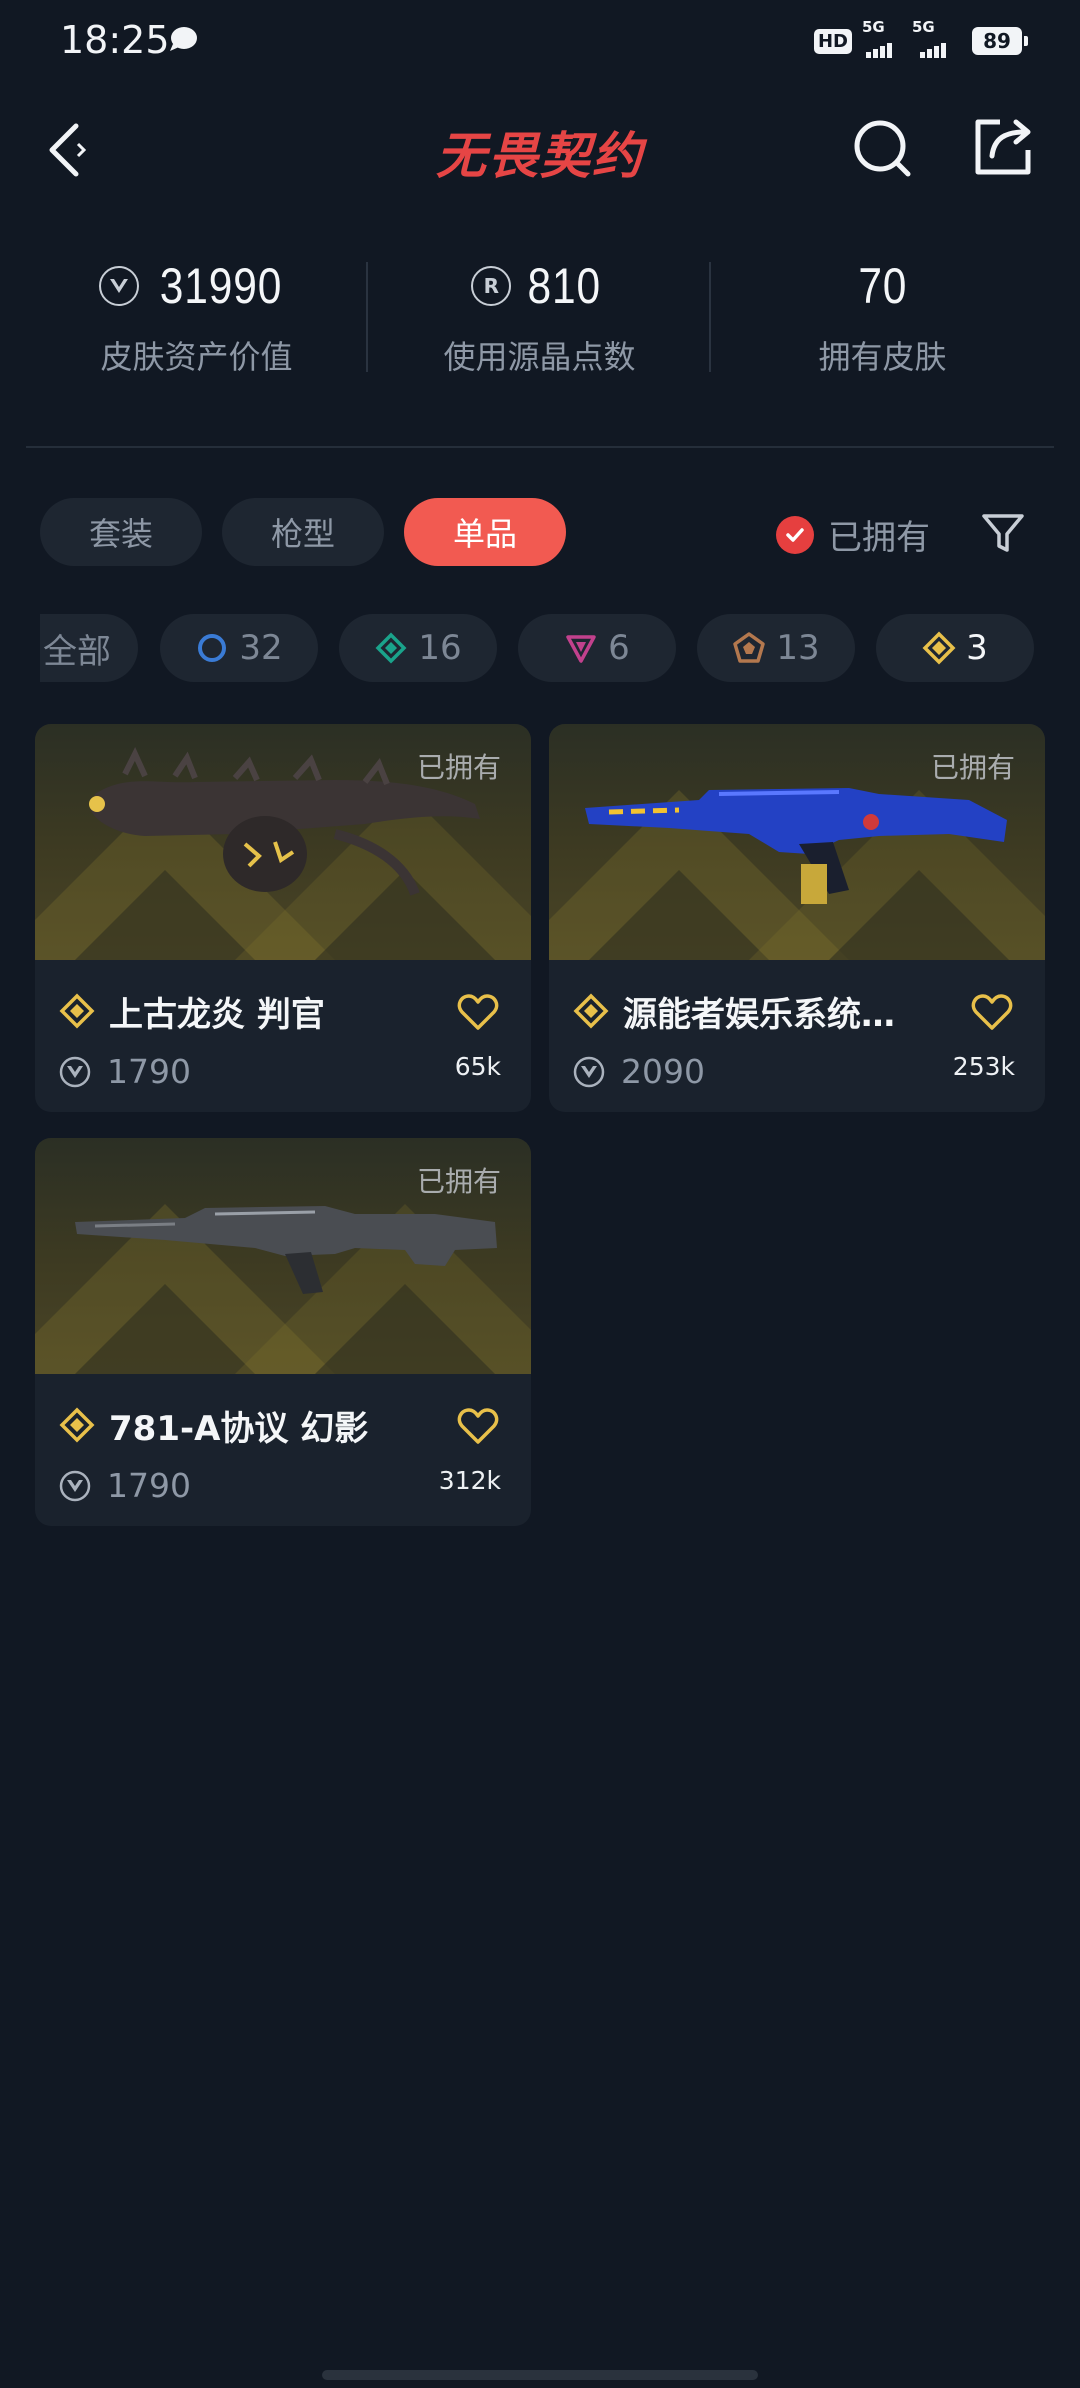 The image size is (1080, 2388). I want to click on stat-label: 拥有皮肤, so click(882, 357).